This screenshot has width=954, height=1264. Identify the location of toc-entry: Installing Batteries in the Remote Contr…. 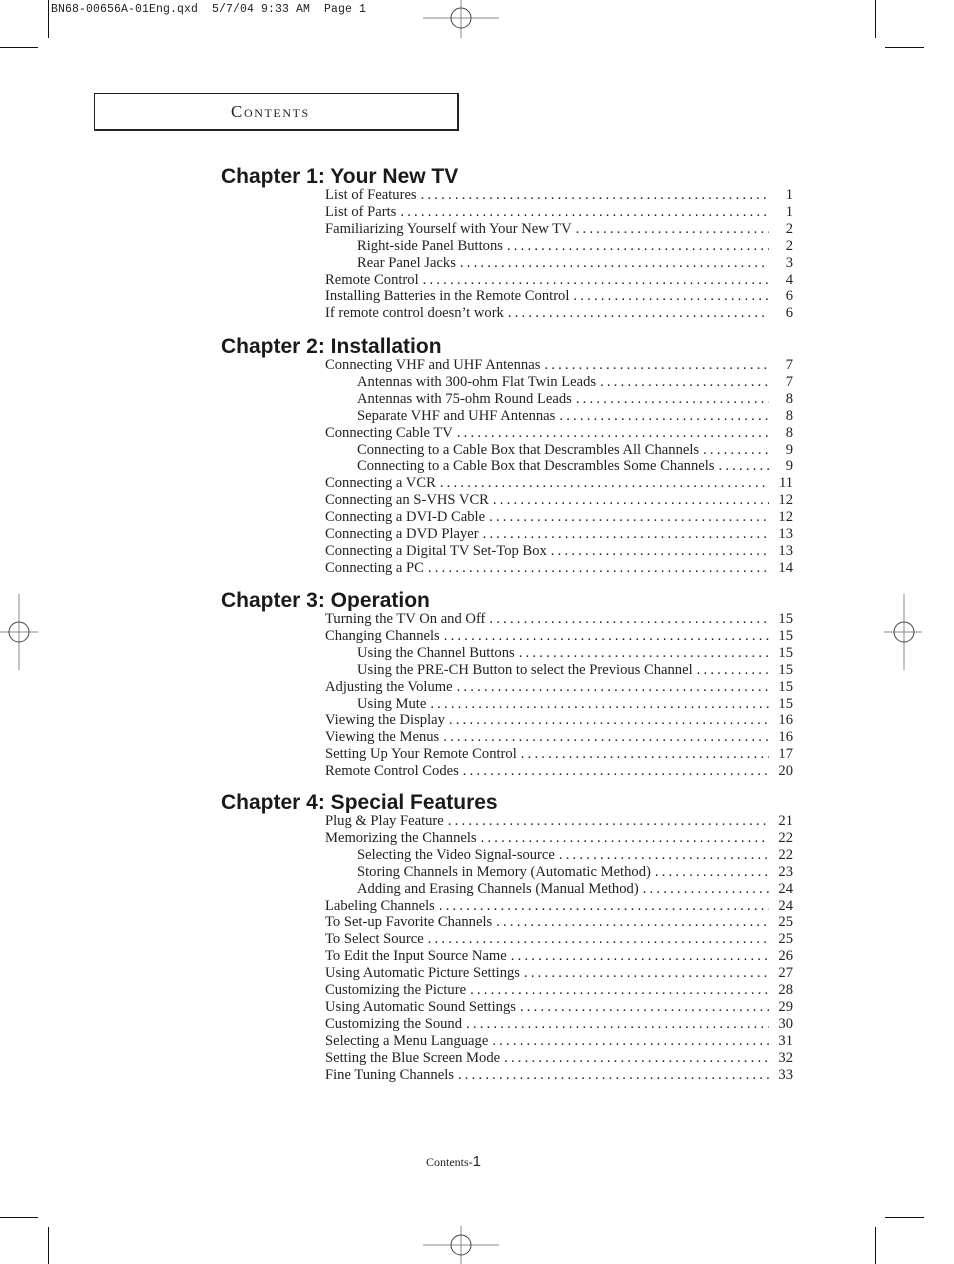
(559, 297).